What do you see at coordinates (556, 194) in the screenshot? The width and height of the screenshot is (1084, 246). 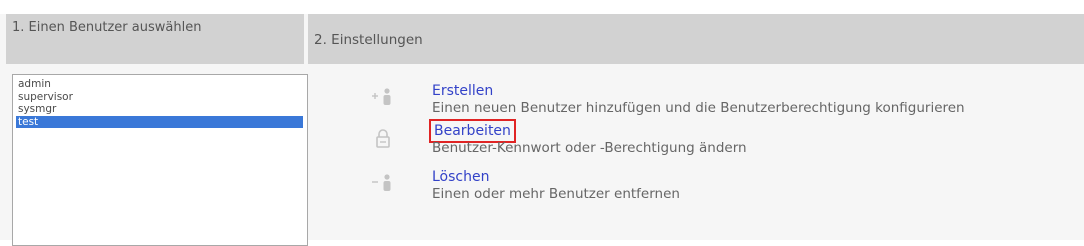 I see `delete-user-description: Einen oder mehr Benutzer entfernen` at bounding box center [556, 194].